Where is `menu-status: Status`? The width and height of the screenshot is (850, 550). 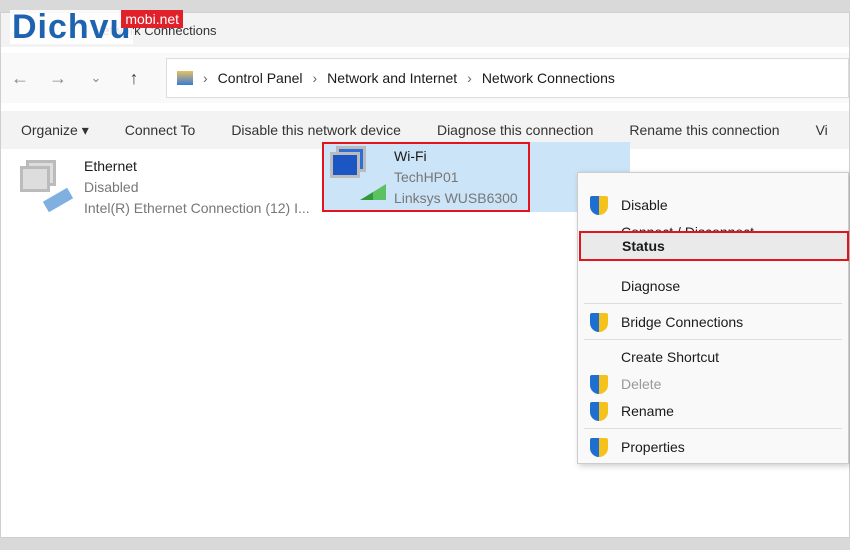
menu-status: Status is located at coordinates (714, 246).